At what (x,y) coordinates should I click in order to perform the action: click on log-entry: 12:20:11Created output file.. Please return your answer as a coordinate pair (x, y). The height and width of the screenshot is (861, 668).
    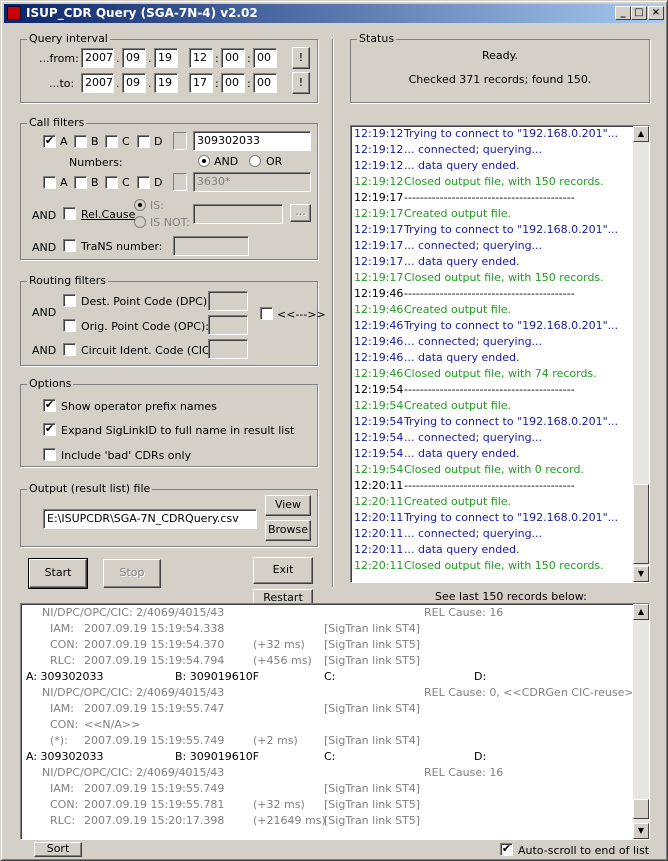
    Looking at the image, I should click on (432, 503).